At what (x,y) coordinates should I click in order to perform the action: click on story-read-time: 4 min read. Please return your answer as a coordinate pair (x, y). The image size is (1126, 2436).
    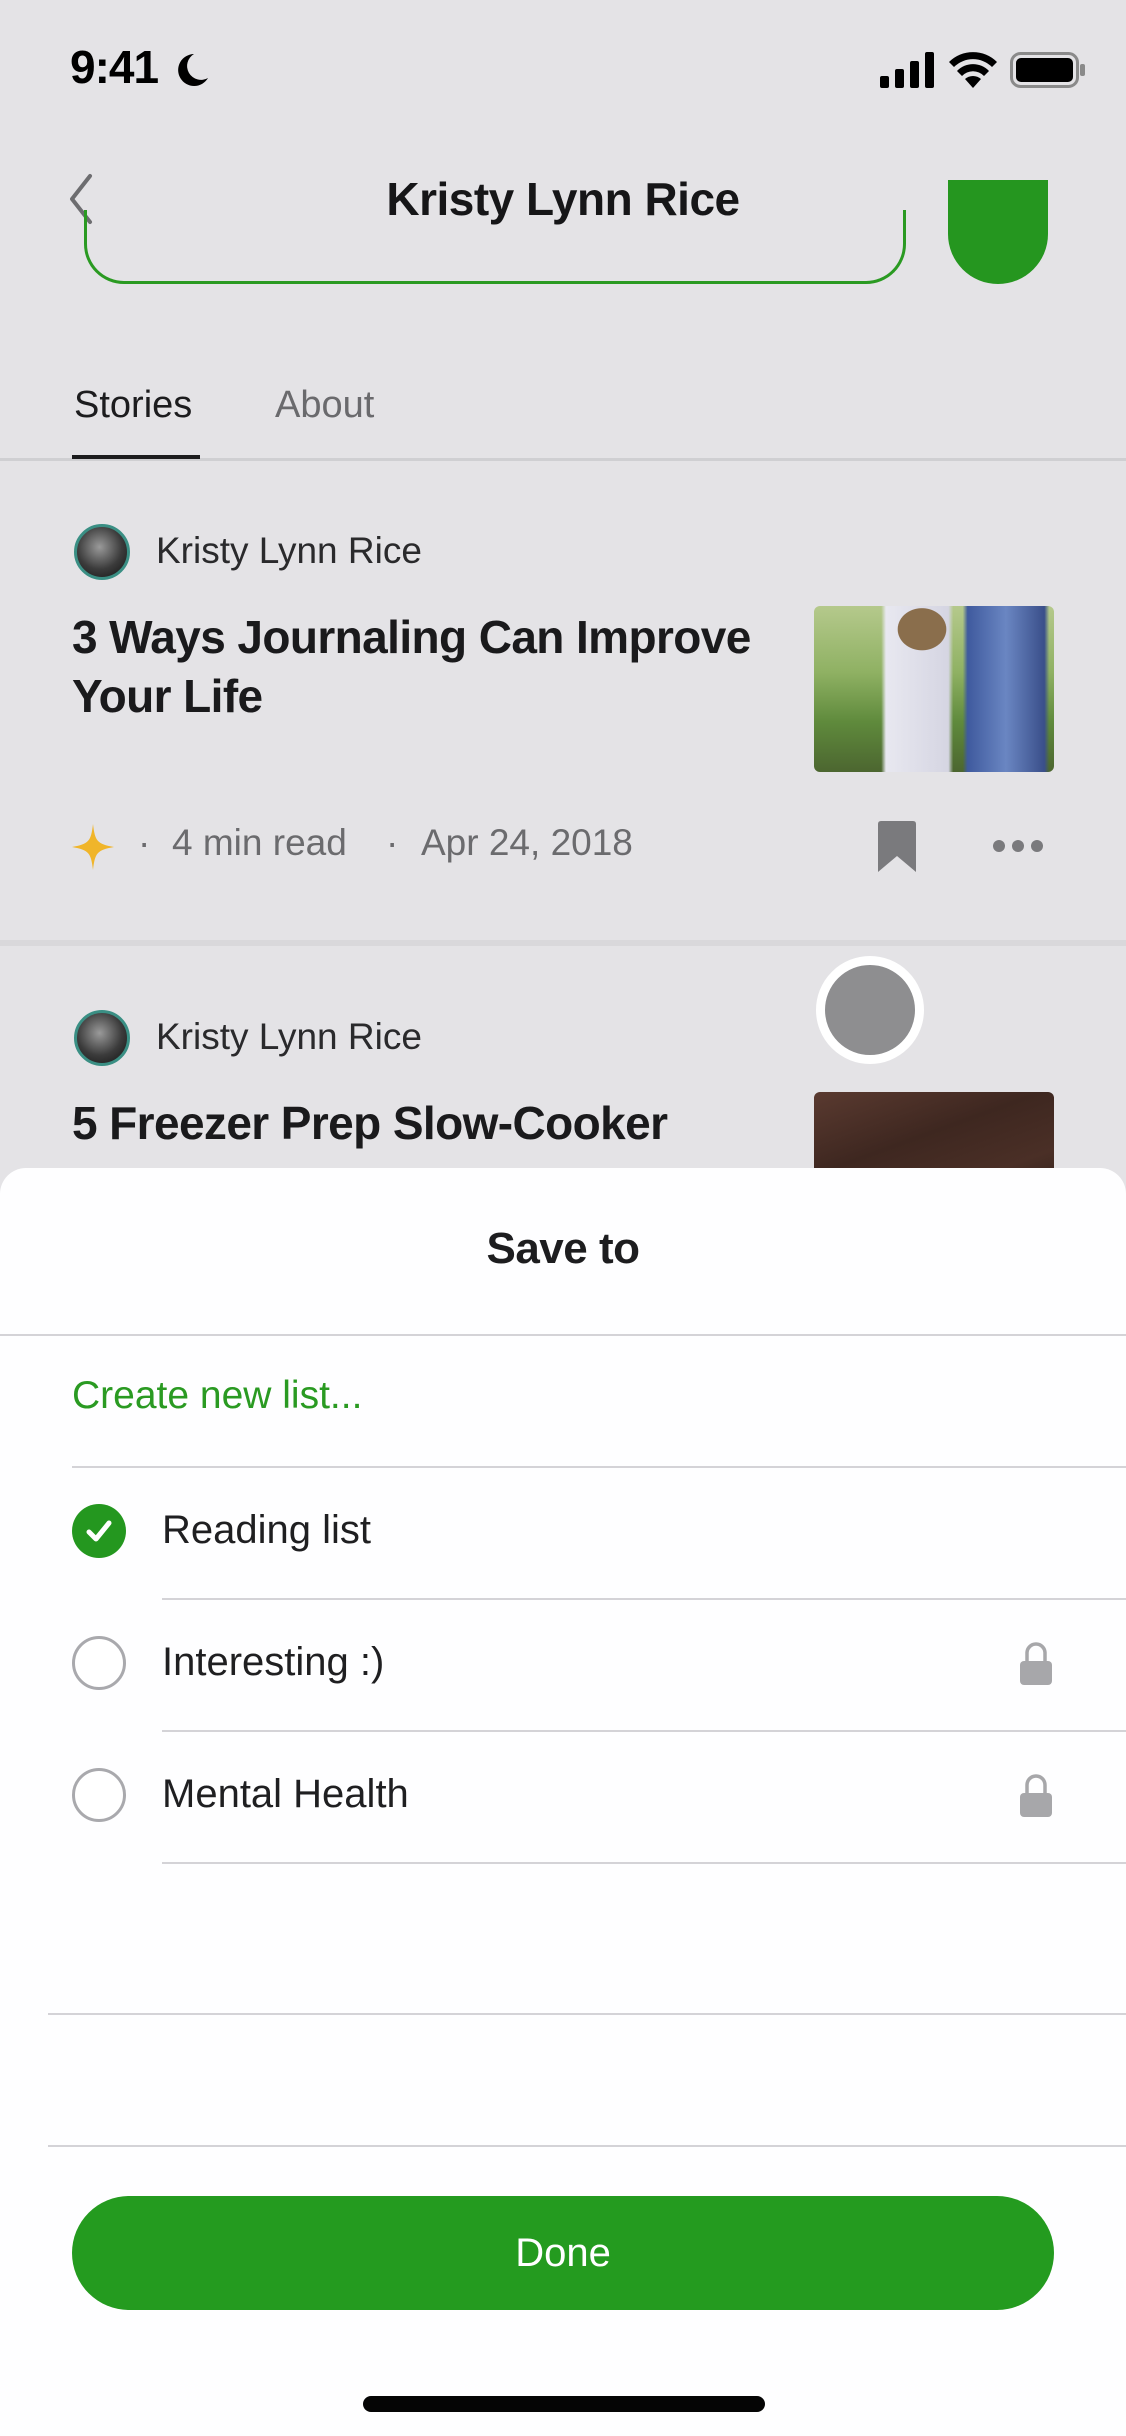
    Looking at the image, I should click on (259, 842).